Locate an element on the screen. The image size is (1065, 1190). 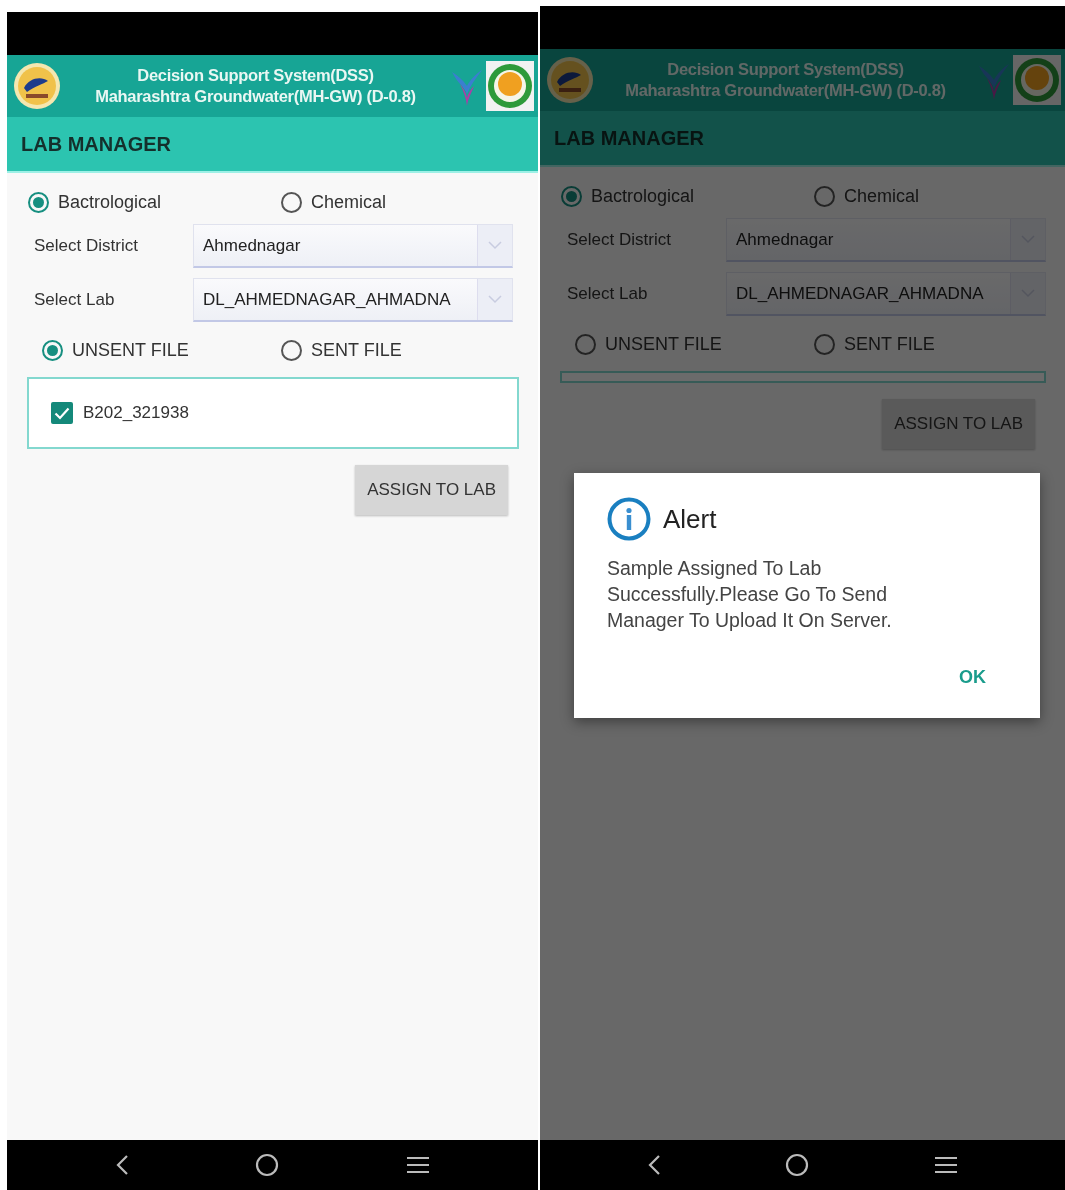
ok-button: OK is located at coordinates (972, 677).